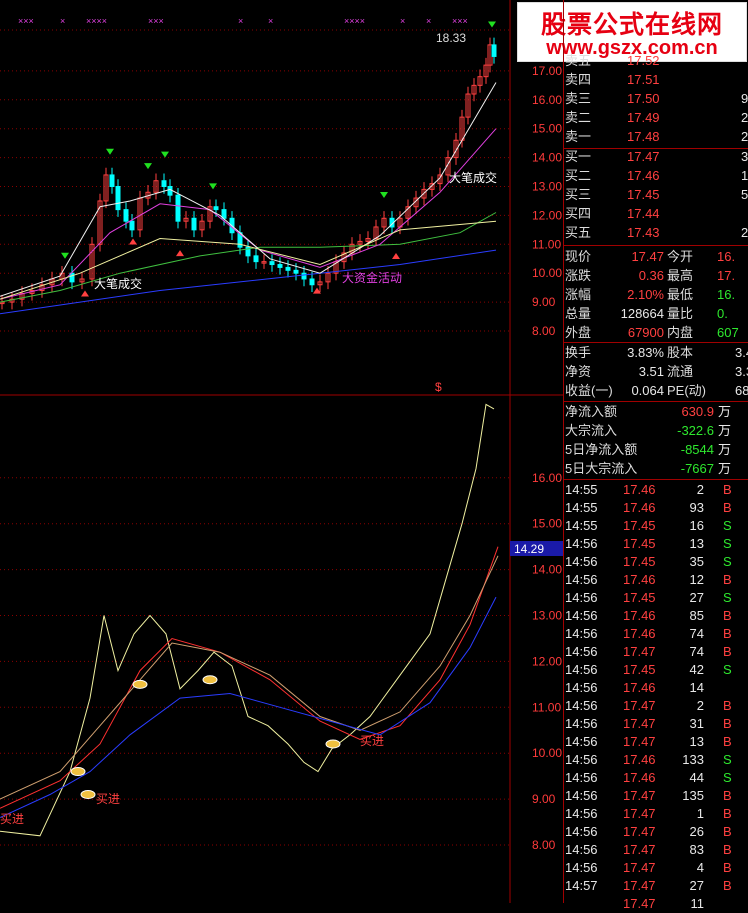 This screenshot has width=748, height=913. Describe the element at coordinates (578, 332) in the screenshot. I see `quote-row-cell: 外盘` at that location.